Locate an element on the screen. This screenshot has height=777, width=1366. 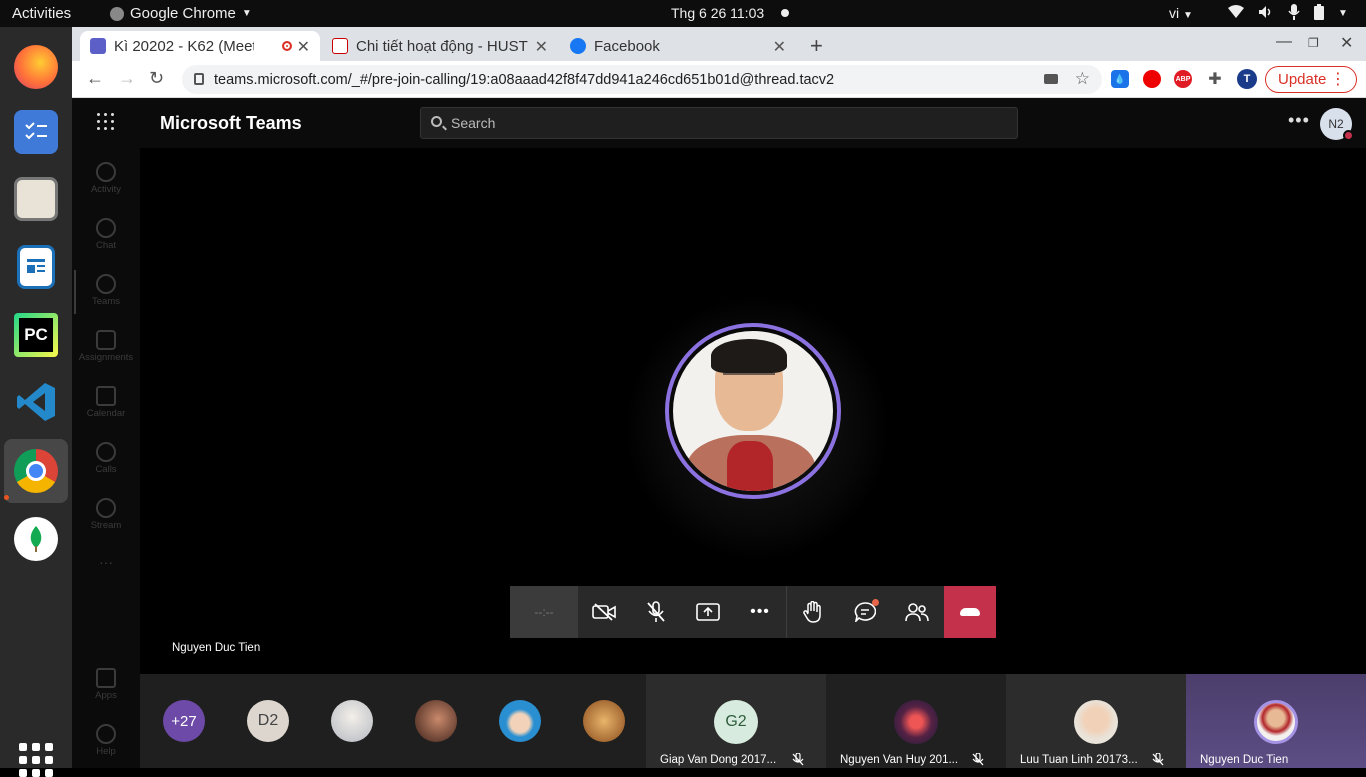
more-options-icon: ••• is located at coordinates (1299, 120).